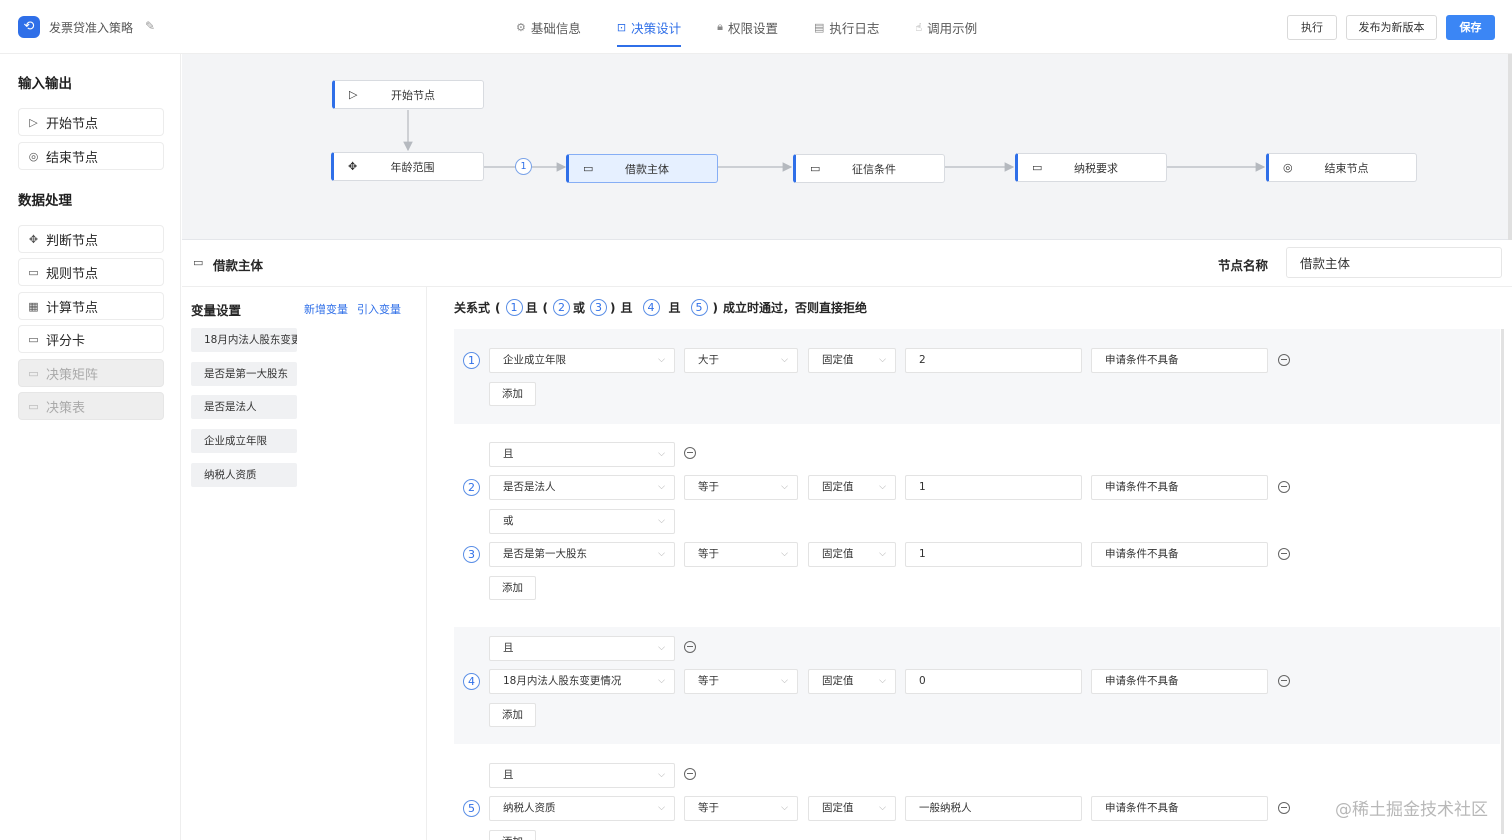  What do you see at coordinates (33, 306) in the screenshot?
I see `calc-icon: ▦` at bounding box center [33, 306].